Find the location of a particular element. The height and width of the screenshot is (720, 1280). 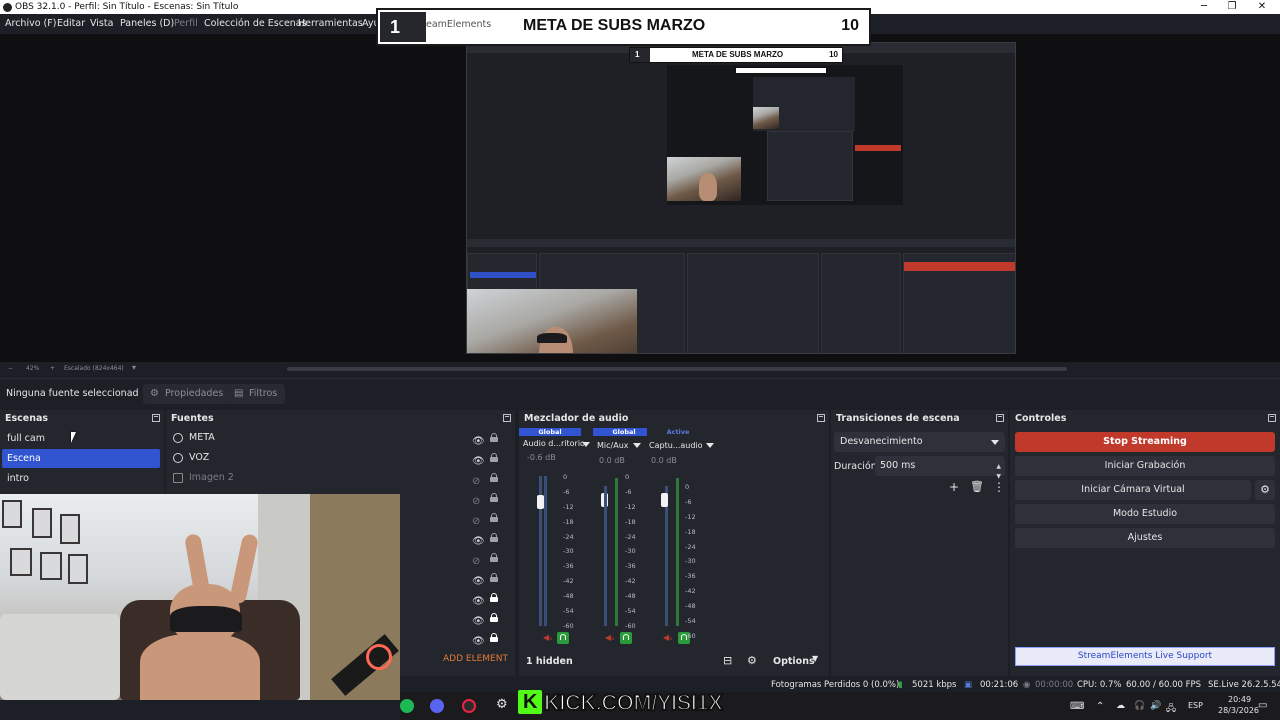

clock-time: 20:49 is located at coordinates (1239, 699).